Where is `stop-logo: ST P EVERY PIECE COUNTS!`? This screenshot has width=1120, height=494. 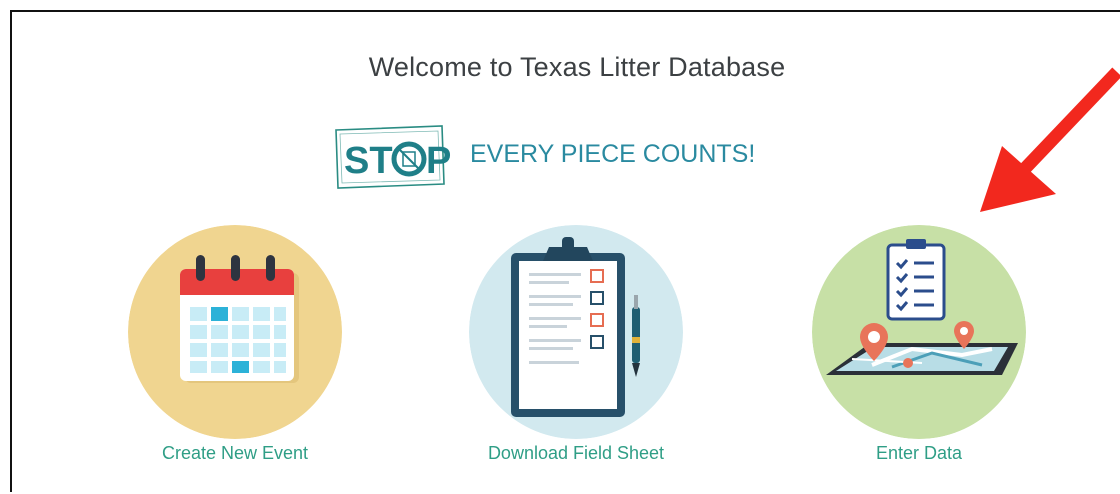 stop-logo: ST P EVERY PIECE COUNTS! is located at coordinates (545, 157).